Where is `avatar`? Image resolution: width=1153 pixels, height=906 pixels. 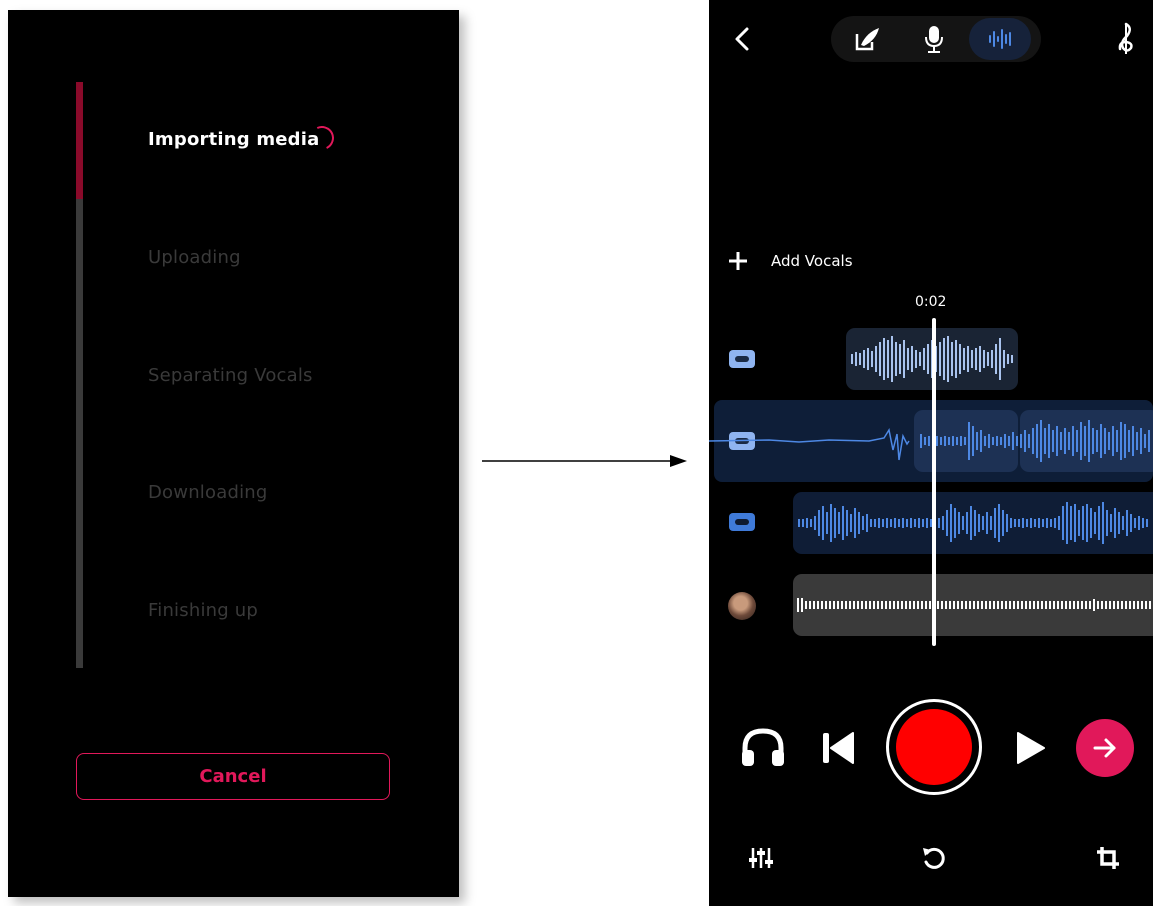
avatar is located at coordinates (742, 606).